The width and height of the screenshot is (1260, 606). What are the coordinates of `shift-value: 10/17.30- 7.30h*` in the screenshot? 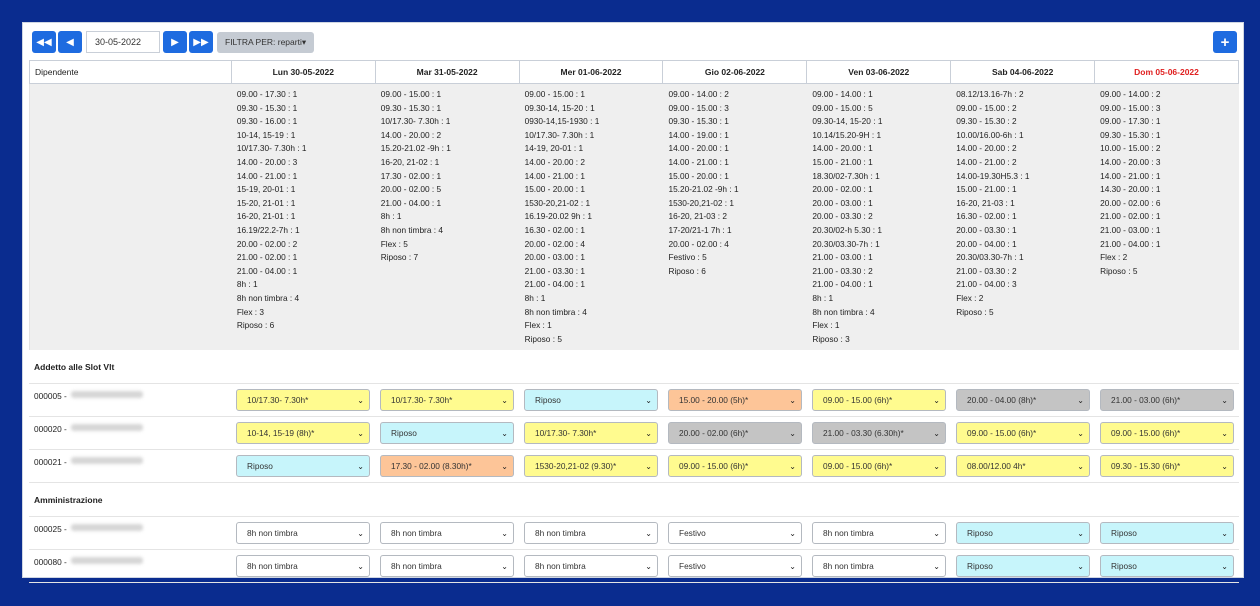 It's located at (422, 400).